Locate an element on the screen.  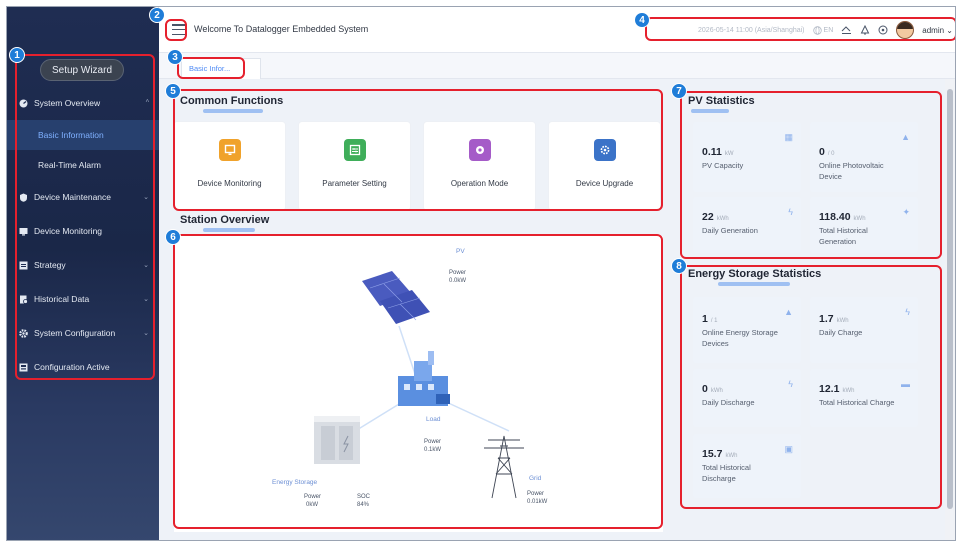
stat-value: 1.7 kWh is located at coordinates (834, 319).